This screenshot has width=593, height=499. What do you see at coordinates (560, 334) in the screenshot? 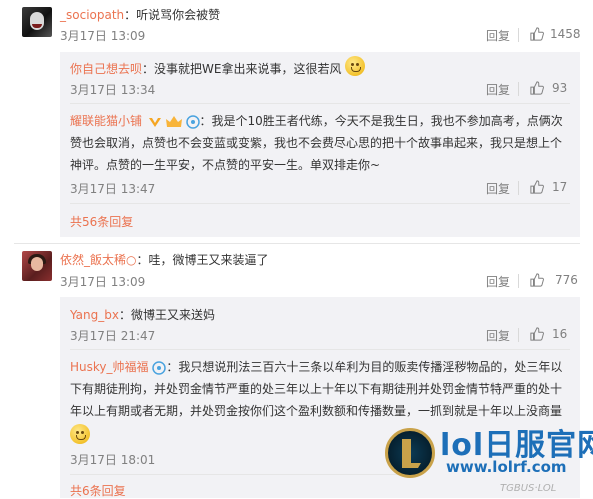
I see `like-count: 16` at bounding box center [560, 334].